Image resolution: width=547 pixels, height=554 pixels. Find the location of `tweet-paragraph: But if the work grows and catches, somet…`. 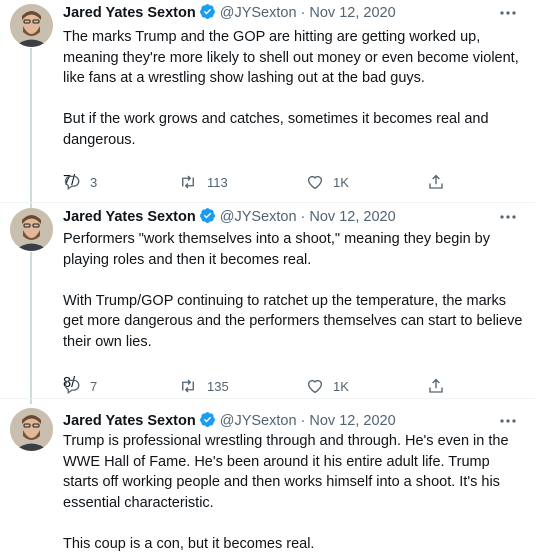

tweet-paragraph: But if the work grows and catches, somet… is located at coordinates (293, 129).